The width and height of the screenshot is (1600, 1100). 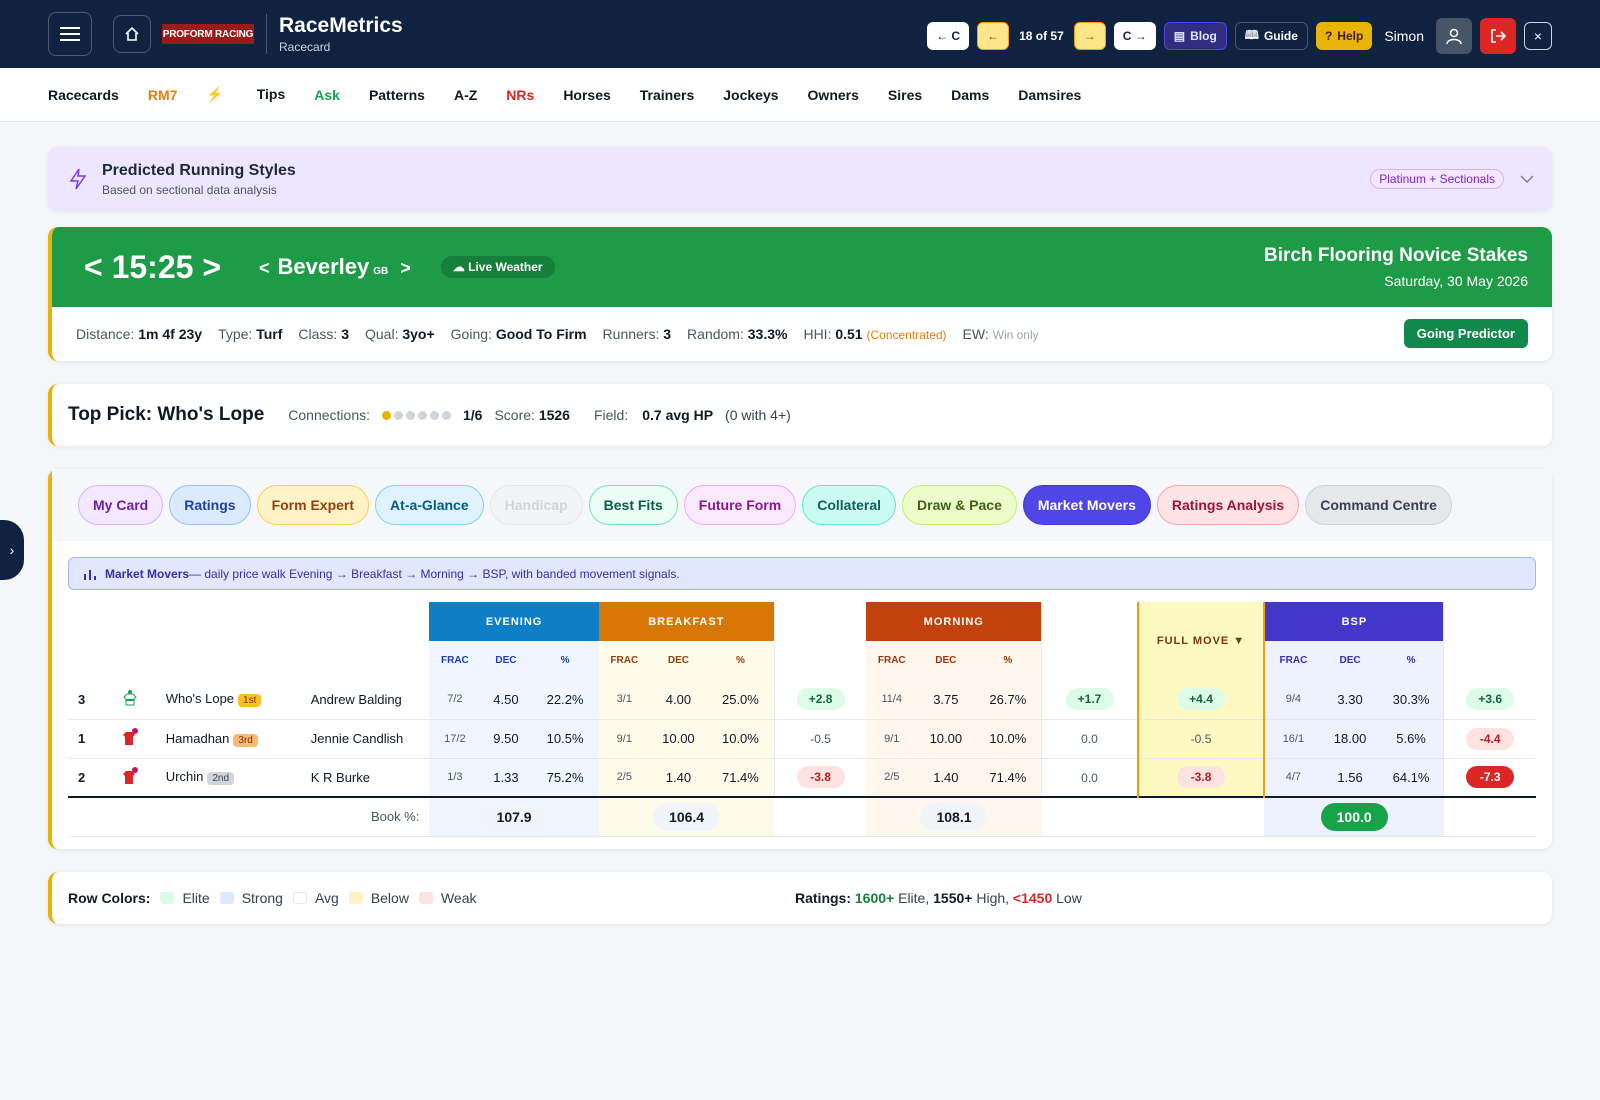 I want to click on profile-button, so click(x=1454, y=36).